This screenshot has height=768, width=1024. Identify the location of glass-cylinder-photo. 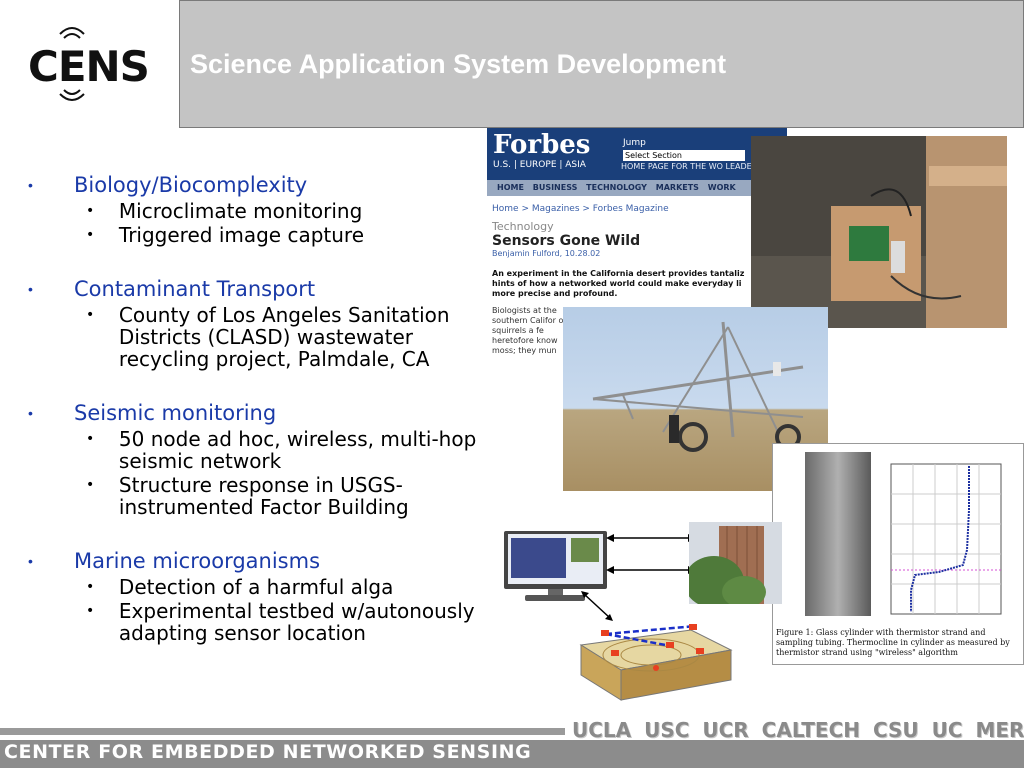
(838, 534).